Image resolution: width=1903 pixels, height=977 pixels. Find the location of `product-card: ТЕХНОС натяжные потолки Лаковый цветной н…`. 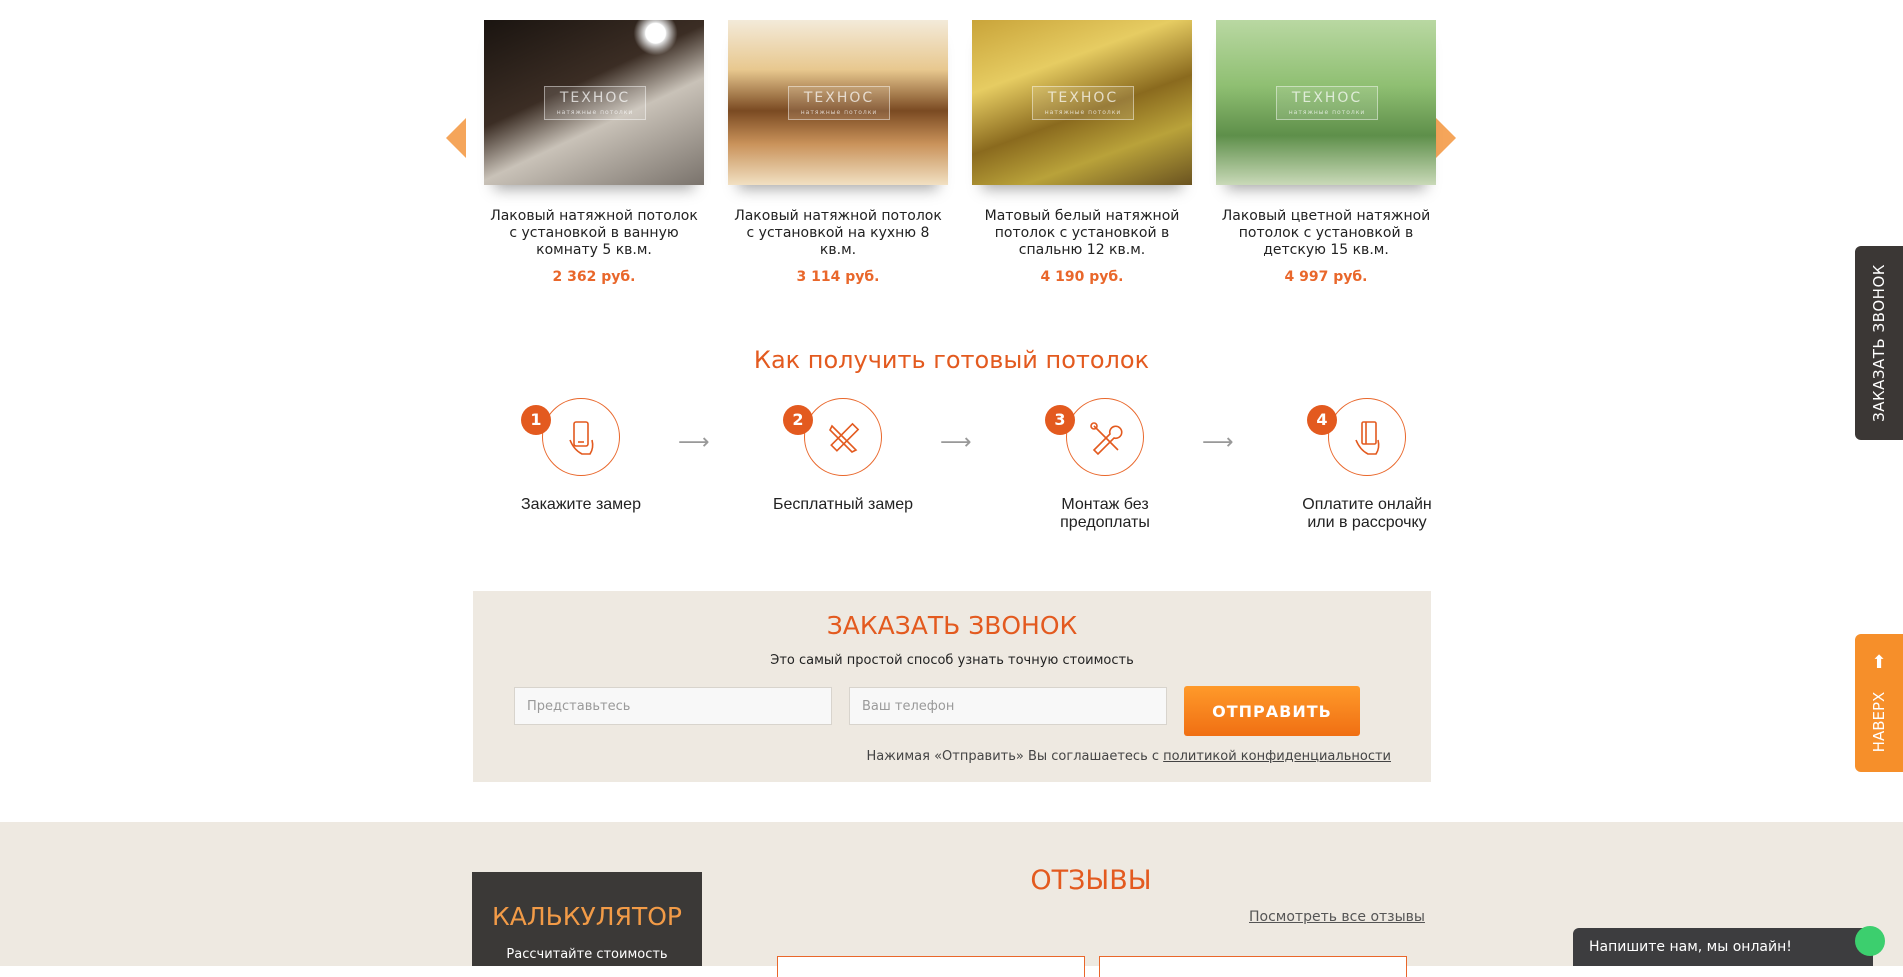

product-card: ТЕХНОС натяжные потолки Лаковый цветной н… is located at coordinates (1326, 152).